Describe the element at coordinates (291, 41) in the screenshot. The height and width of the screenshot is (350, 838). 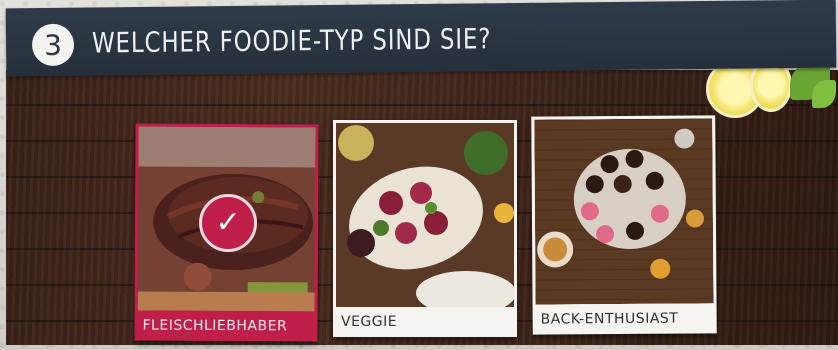
I see `question-title: WELCHER FOODIE-TYP SIND SIE?` at that location.